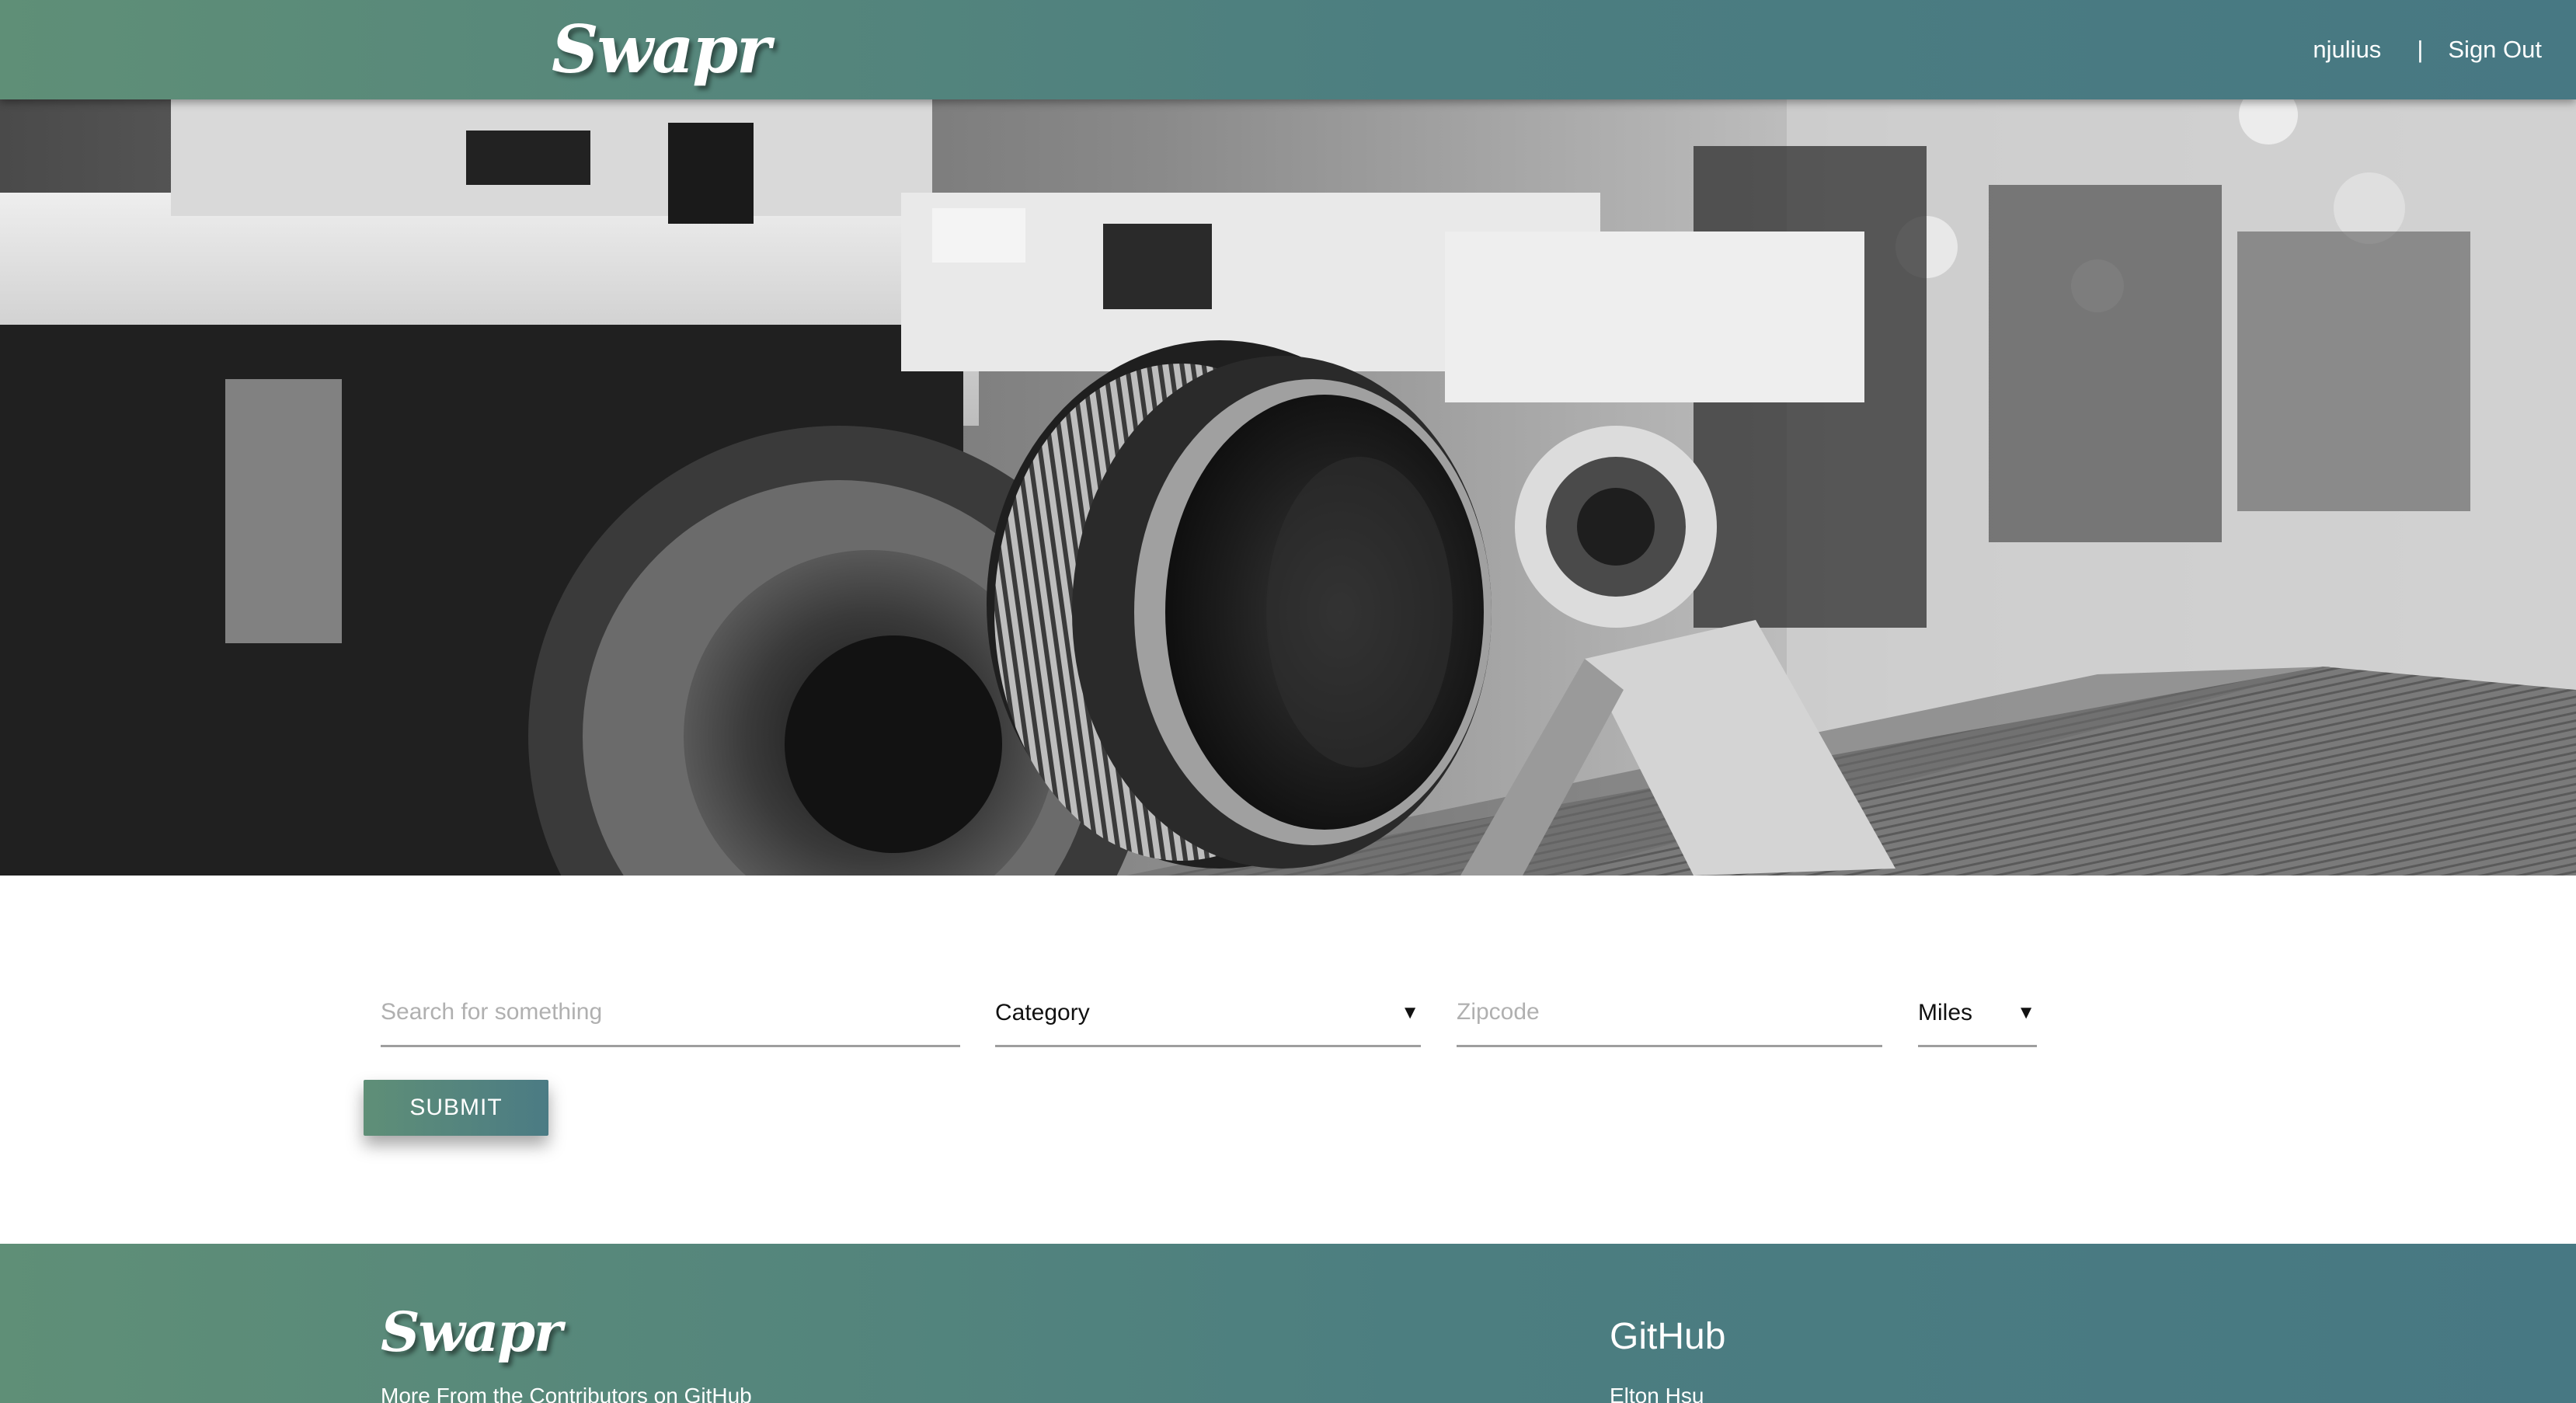 The image size is (2576, 1403). I want to click on username-link: njulius, so click(2347, 50).